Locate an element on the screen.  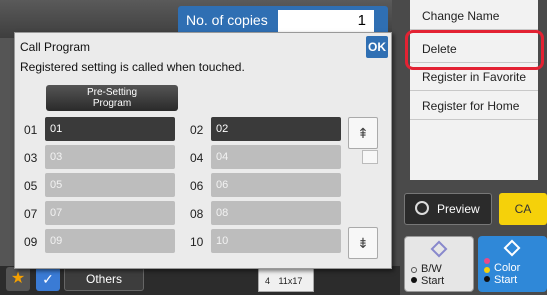
program-slot: 08 is located at coordinates (276, 213).